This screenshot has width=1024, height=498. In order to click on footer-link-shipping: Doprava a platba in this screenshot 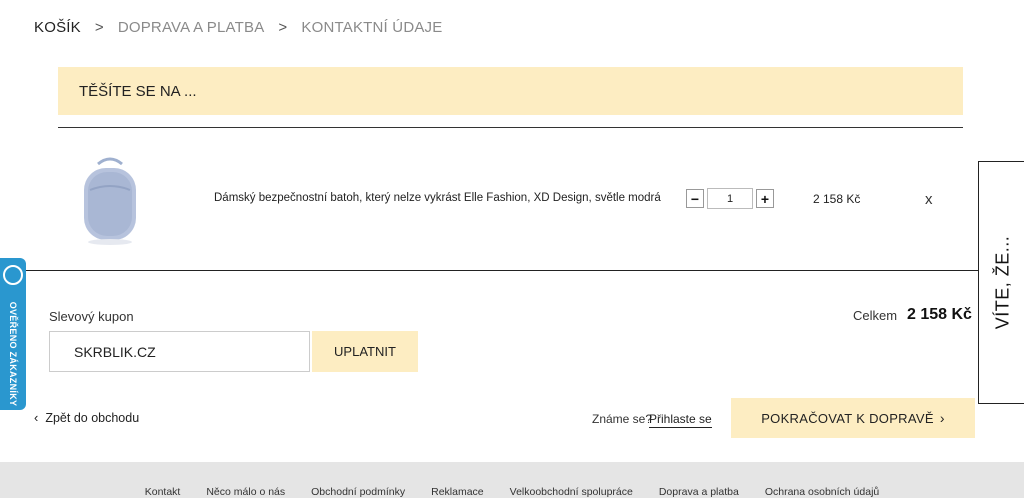, I will do `click(699, 492)`.